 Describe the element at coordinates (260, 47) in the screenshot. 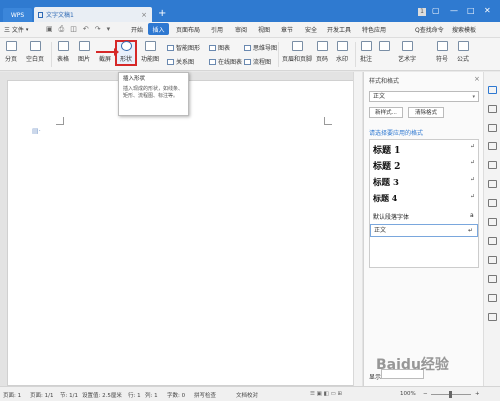

I see `mindmap-button: 思维导图` at that location.